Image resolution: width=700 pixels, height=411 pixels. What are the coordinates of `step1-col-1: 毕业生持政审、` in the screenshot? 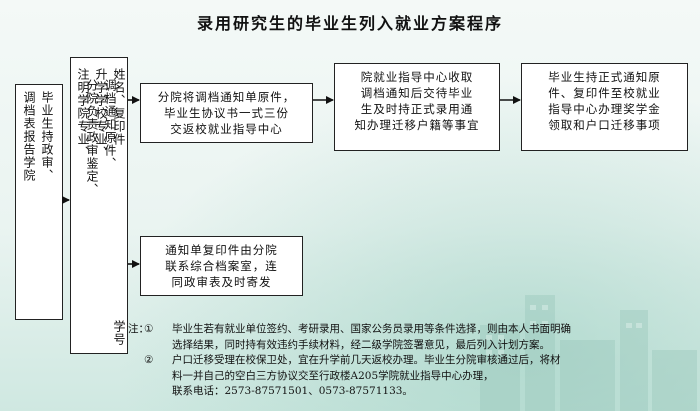 It's located at (47, 136).